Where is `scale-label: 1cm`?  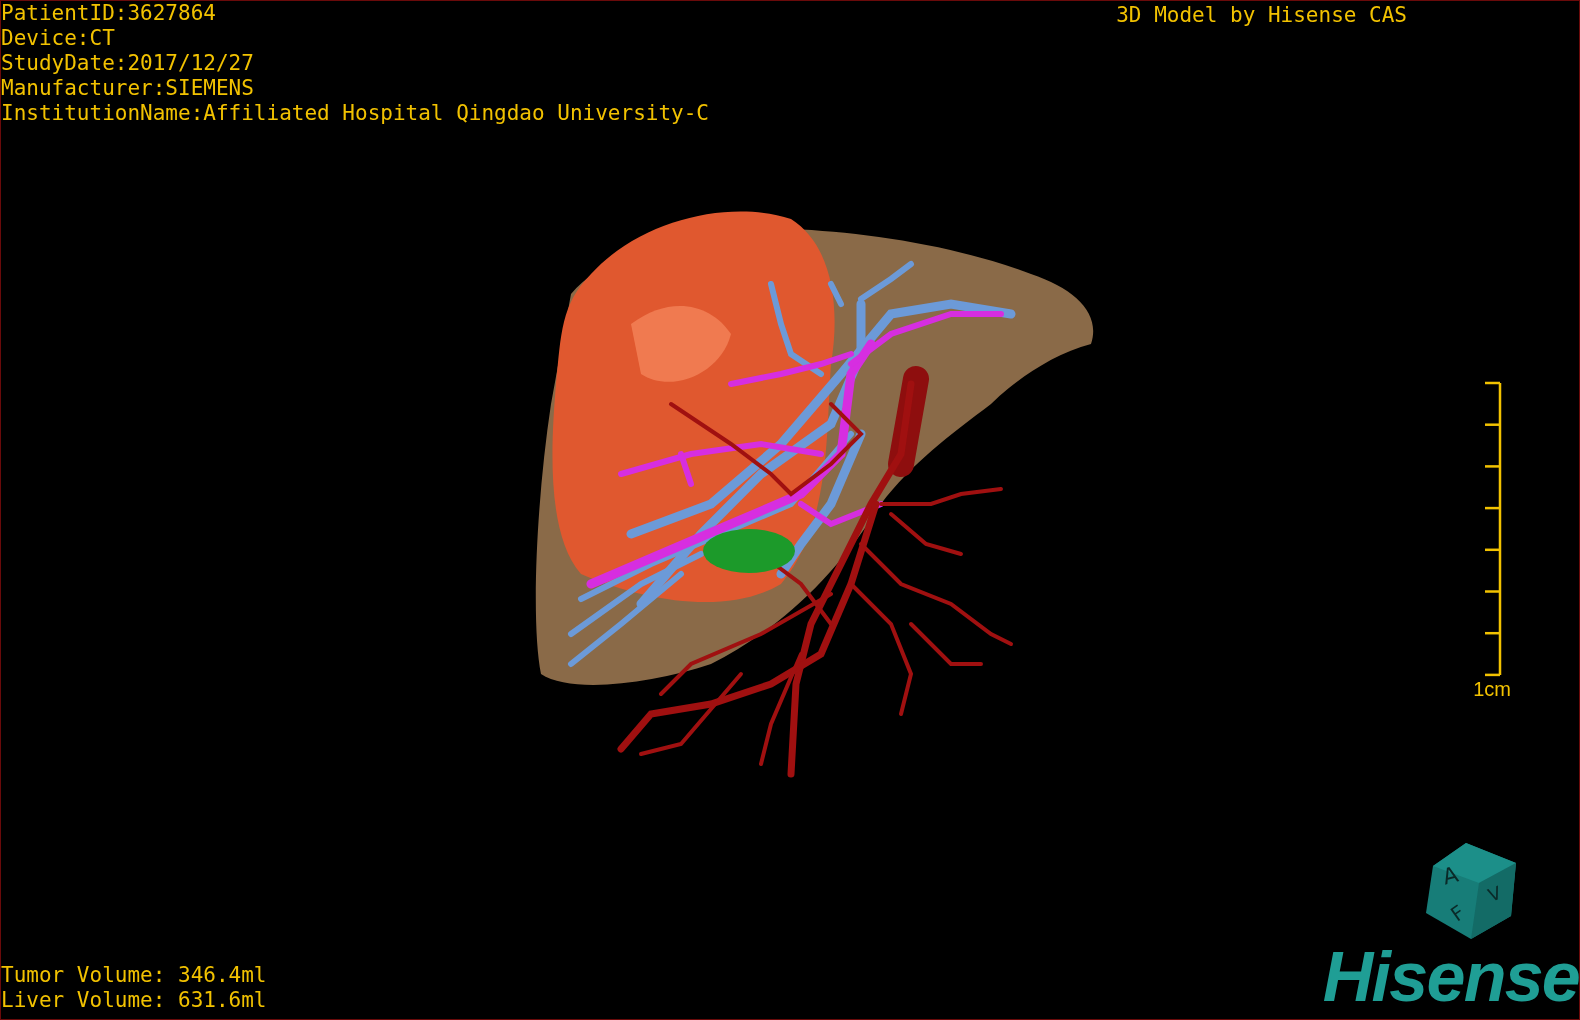
scale-label: 1cm is located at coordinates (1492, 689).